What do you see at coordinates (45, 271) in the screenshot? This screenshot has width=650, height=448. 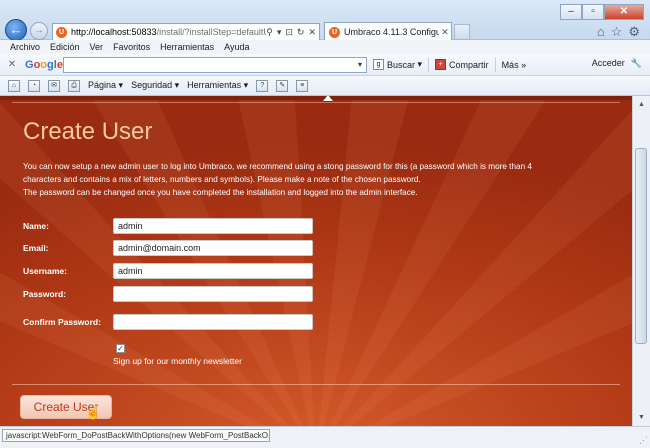 I see `username-label: Username:` at bounding box center [45, 271].